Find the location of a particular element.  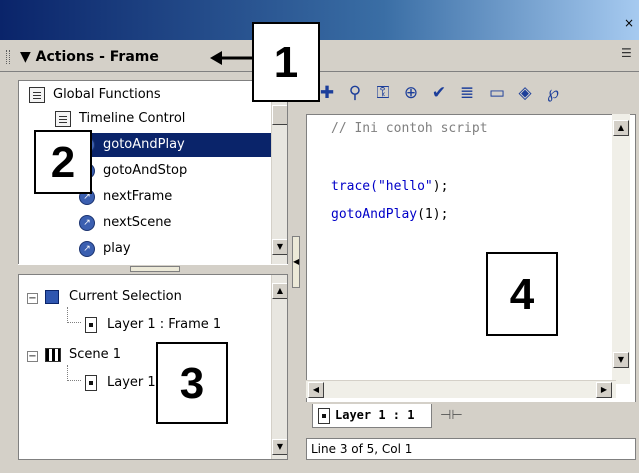

find-icon: ⚲ is located at coordinates (355, 93).